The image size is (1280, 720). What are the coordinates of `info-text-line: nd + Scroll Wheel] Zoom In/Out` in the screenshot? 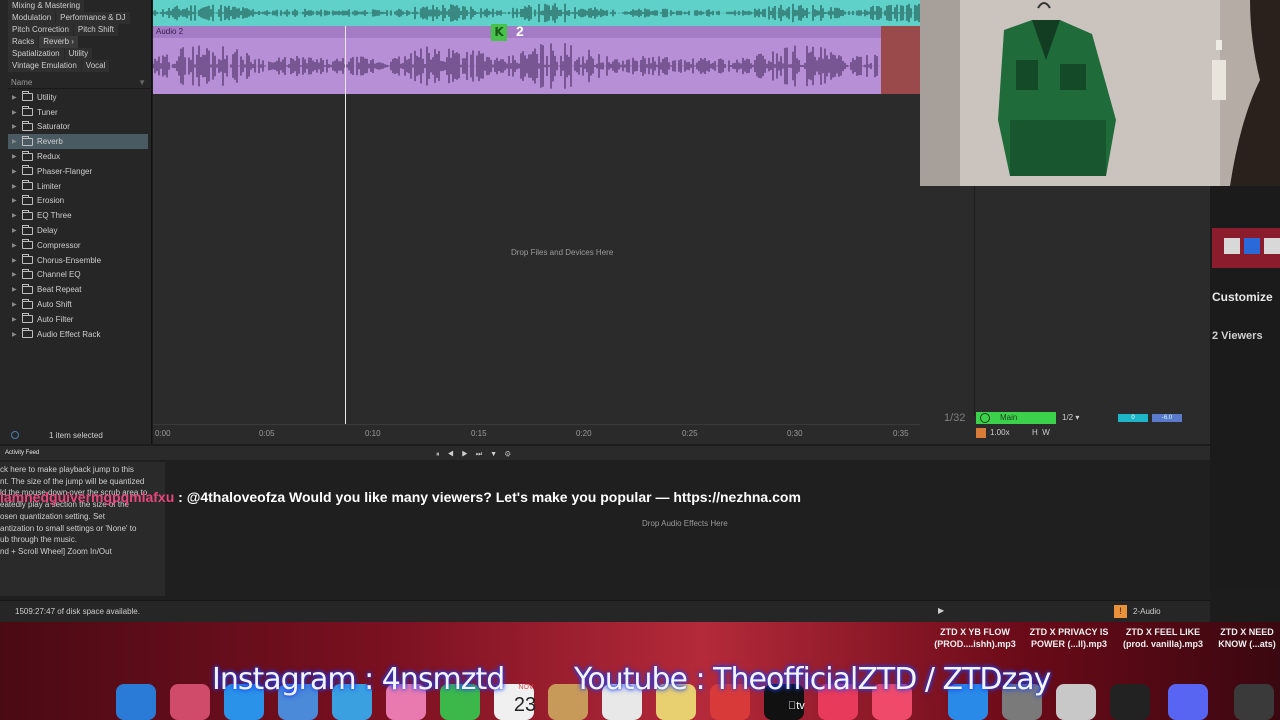 It's located at (56, 551).